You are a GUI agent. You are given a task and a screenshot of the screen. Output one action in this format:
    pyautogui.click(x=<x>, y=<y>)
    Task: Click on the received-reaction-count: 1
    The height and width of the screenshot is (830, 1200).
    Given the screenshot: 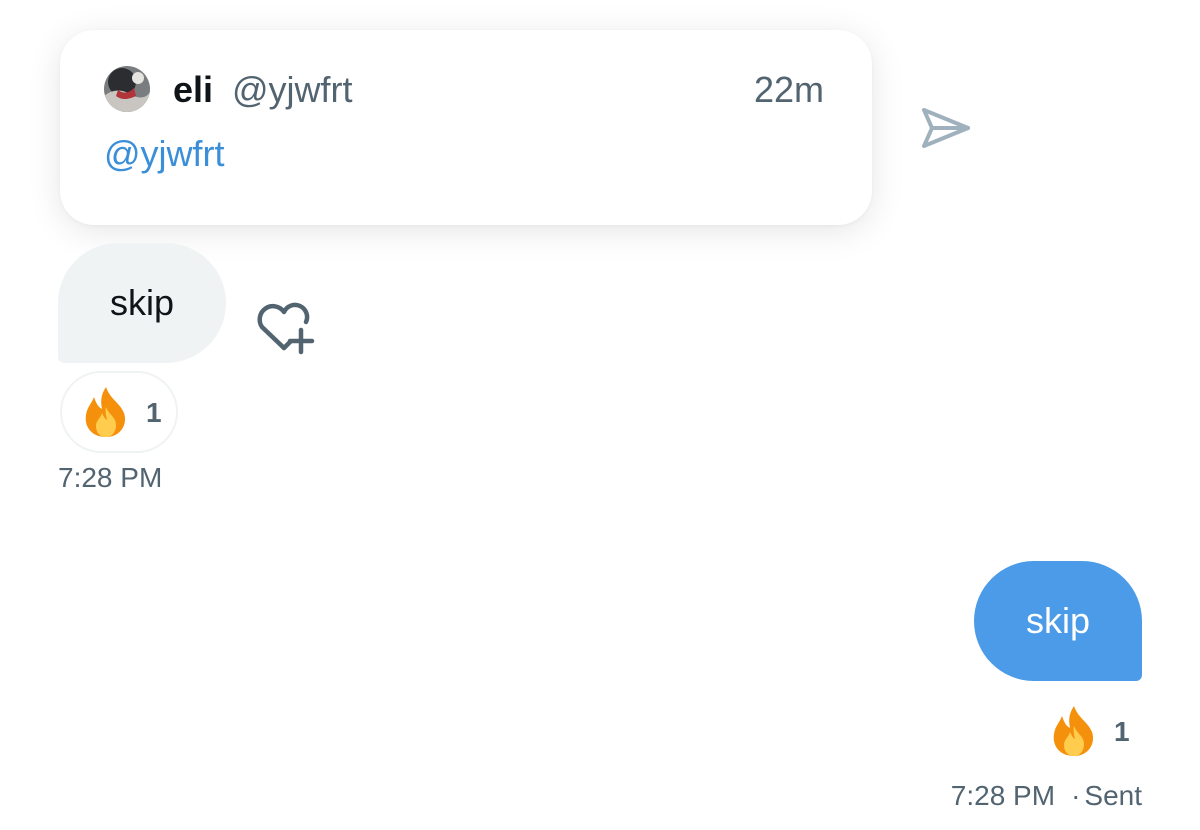 What is the action you would take?
    pyautogui.click(x=154, y=412)
    